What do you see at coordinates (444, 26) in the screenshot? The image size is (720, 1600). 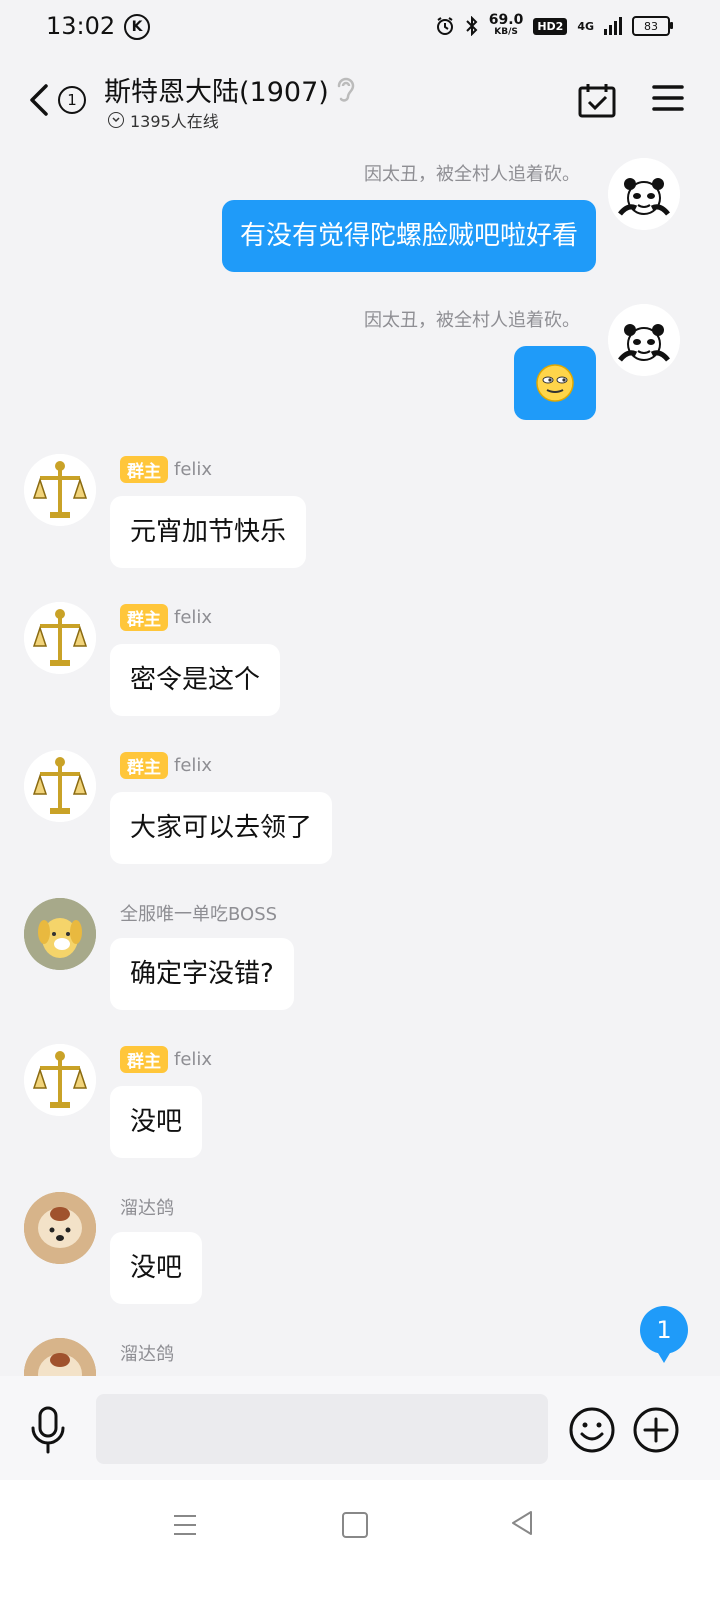 I see `alarm-icon` at bounding box center [444, 26].